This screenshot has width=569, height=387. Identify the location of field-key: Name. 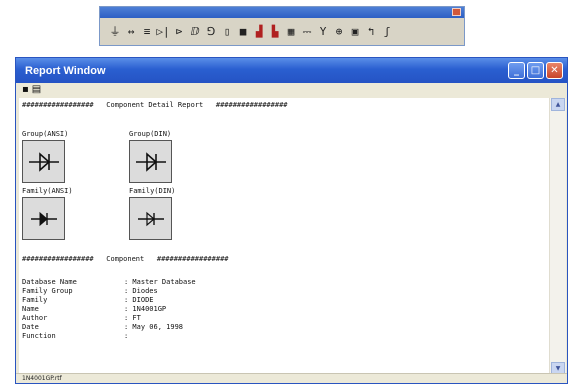
(30, 309).